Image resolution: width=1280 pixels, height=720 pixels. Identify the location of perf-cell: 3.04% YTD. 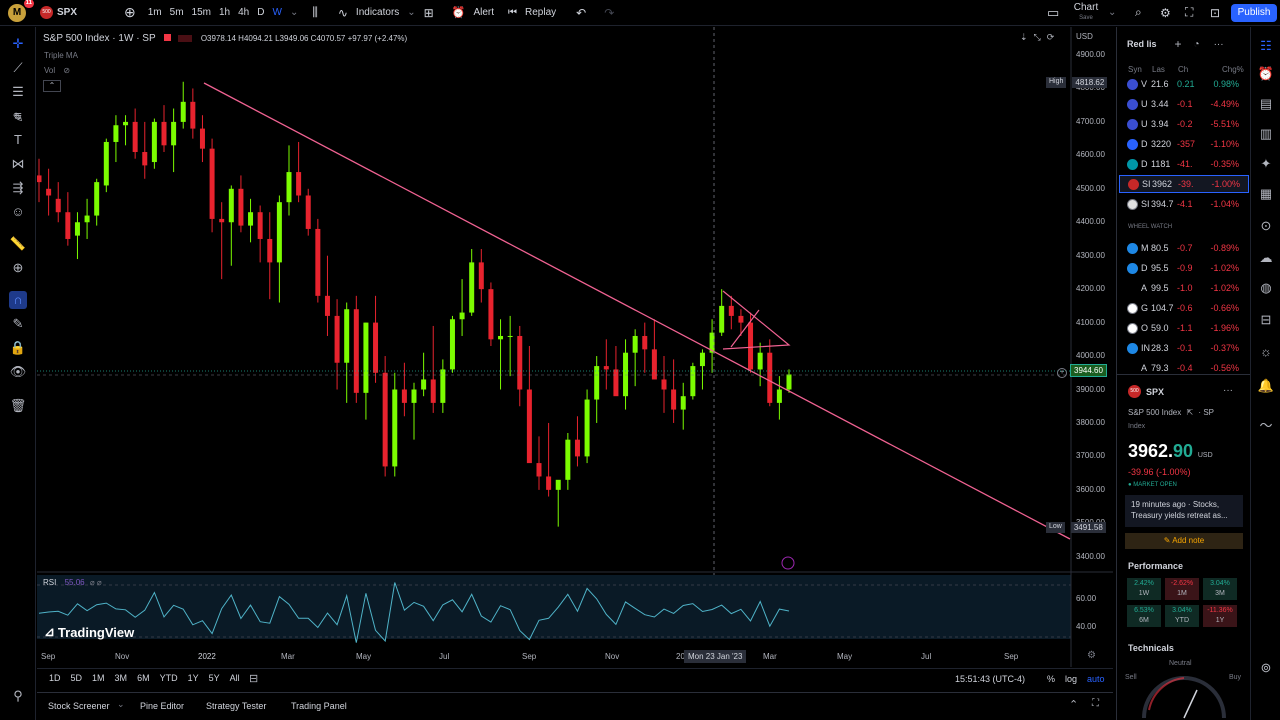
(1182, 616).